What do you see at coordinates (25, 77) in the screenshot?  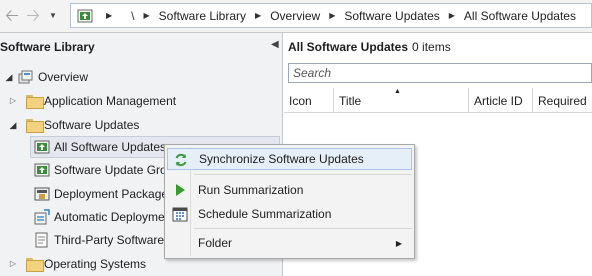 I see `overview-icon` at bounding box center [25, 77].